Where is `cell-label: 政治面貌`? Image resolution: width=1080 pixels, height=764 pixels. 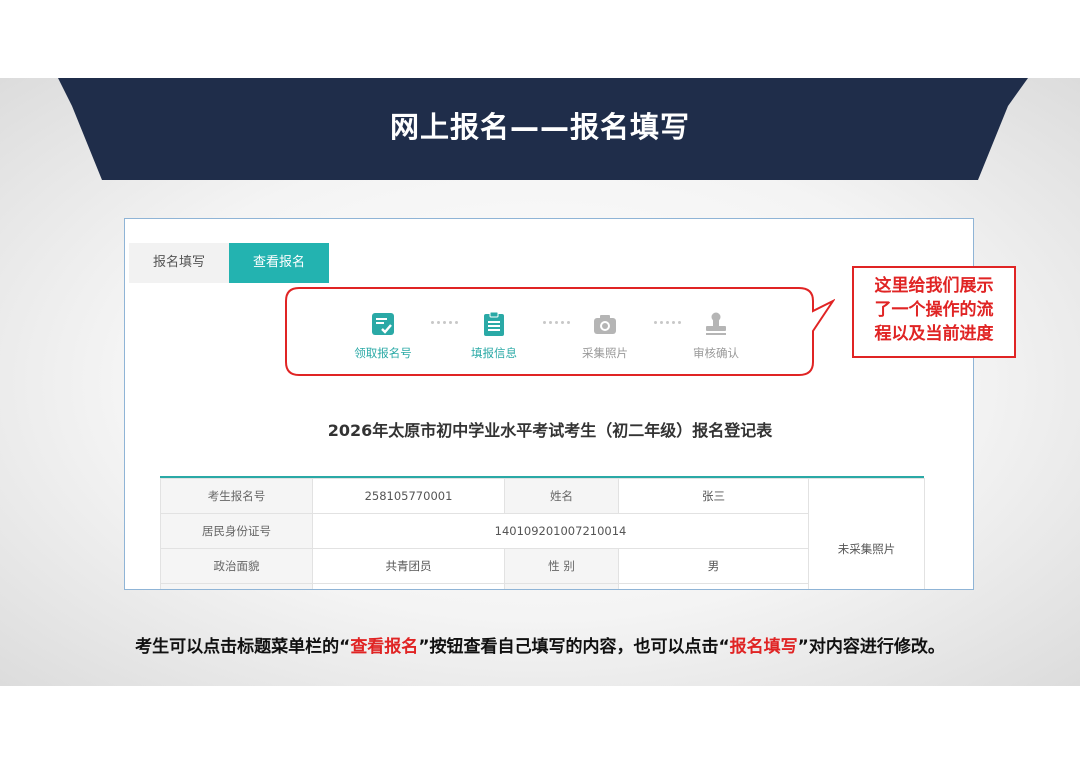 cell-label: 政治面貌 is located at coordinates (236, 566).